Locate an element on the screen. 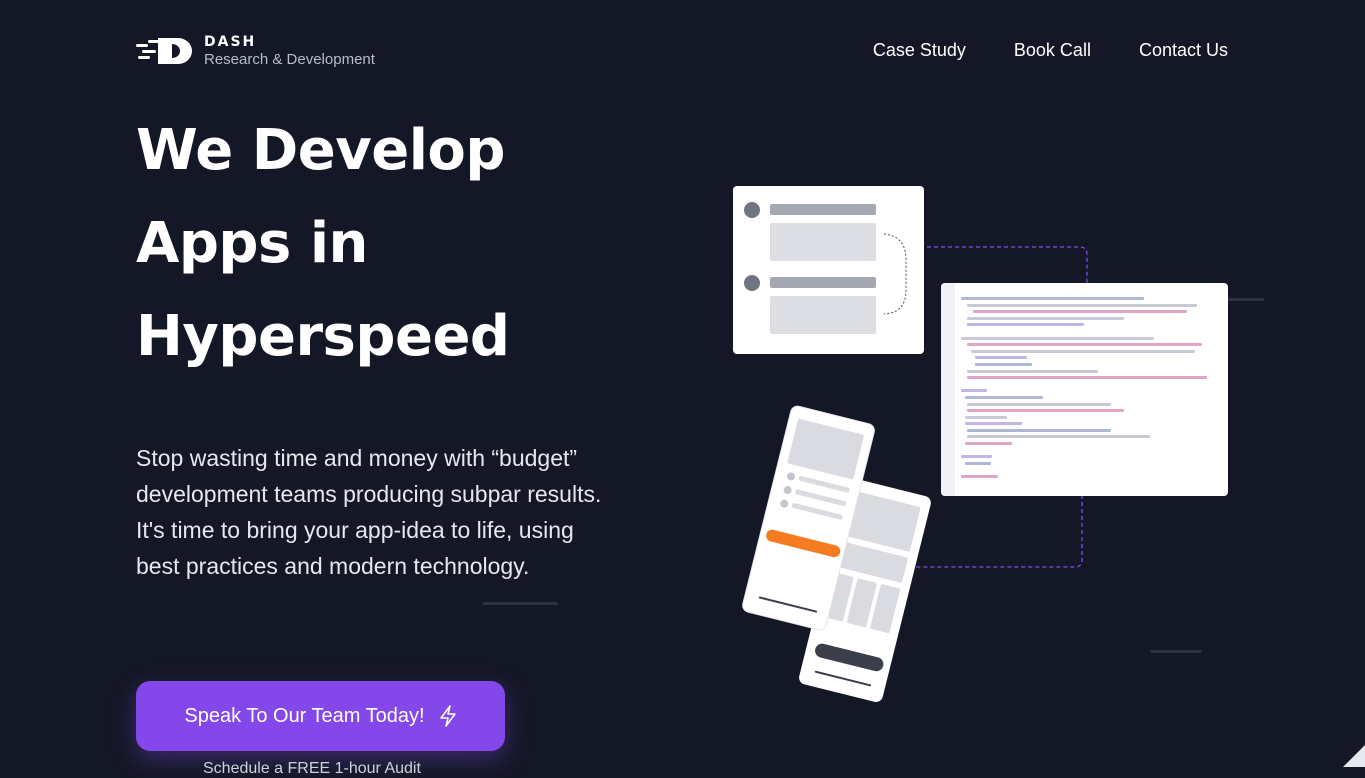 The image size is (1365, 778). top-nav: Case Study Book Call Contact Us is located at coordinates (1050, 50).